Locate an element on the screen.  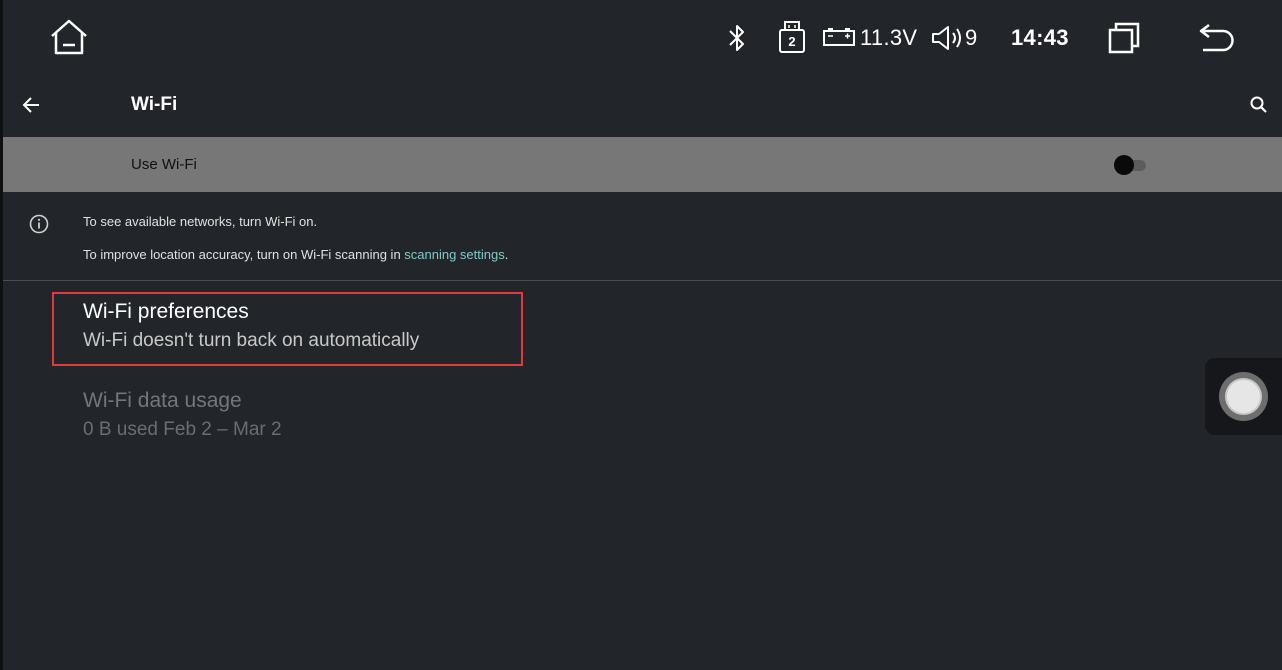
bluetooth-icon is located at coordinates (737, 38).